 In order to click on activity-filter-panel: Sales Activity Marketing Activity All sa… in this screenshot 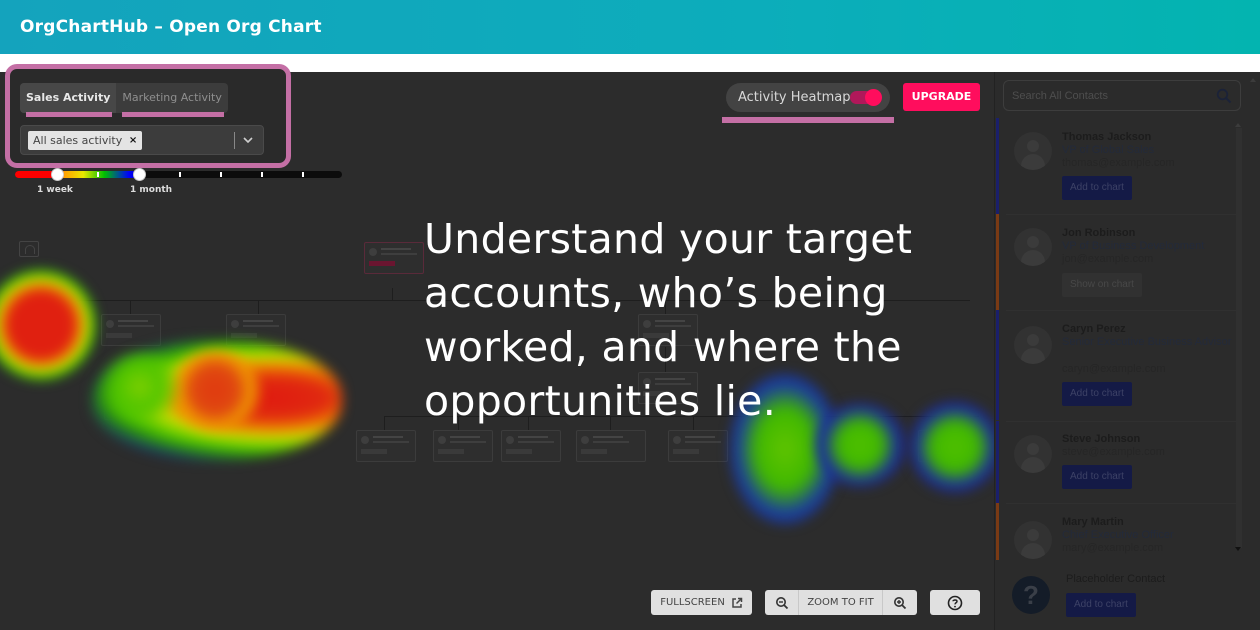, I will do `click(148, 116)`.